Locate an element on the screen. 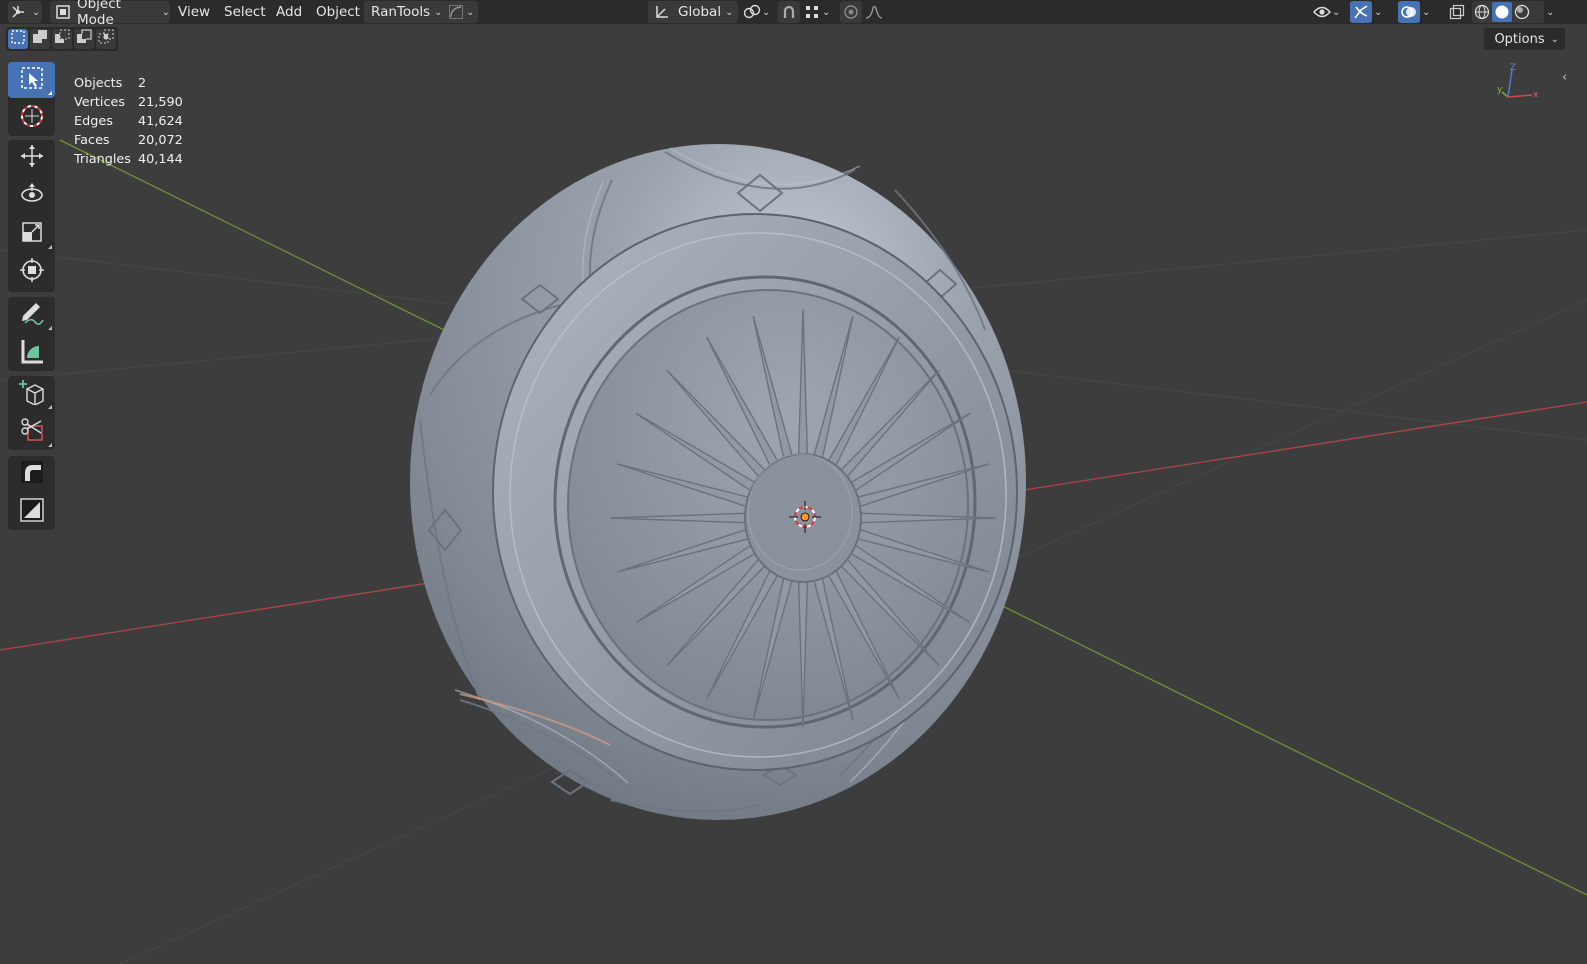 The width and height of the screenshot is (1587, 964). tool-transform is located at coordinates (31, 272).